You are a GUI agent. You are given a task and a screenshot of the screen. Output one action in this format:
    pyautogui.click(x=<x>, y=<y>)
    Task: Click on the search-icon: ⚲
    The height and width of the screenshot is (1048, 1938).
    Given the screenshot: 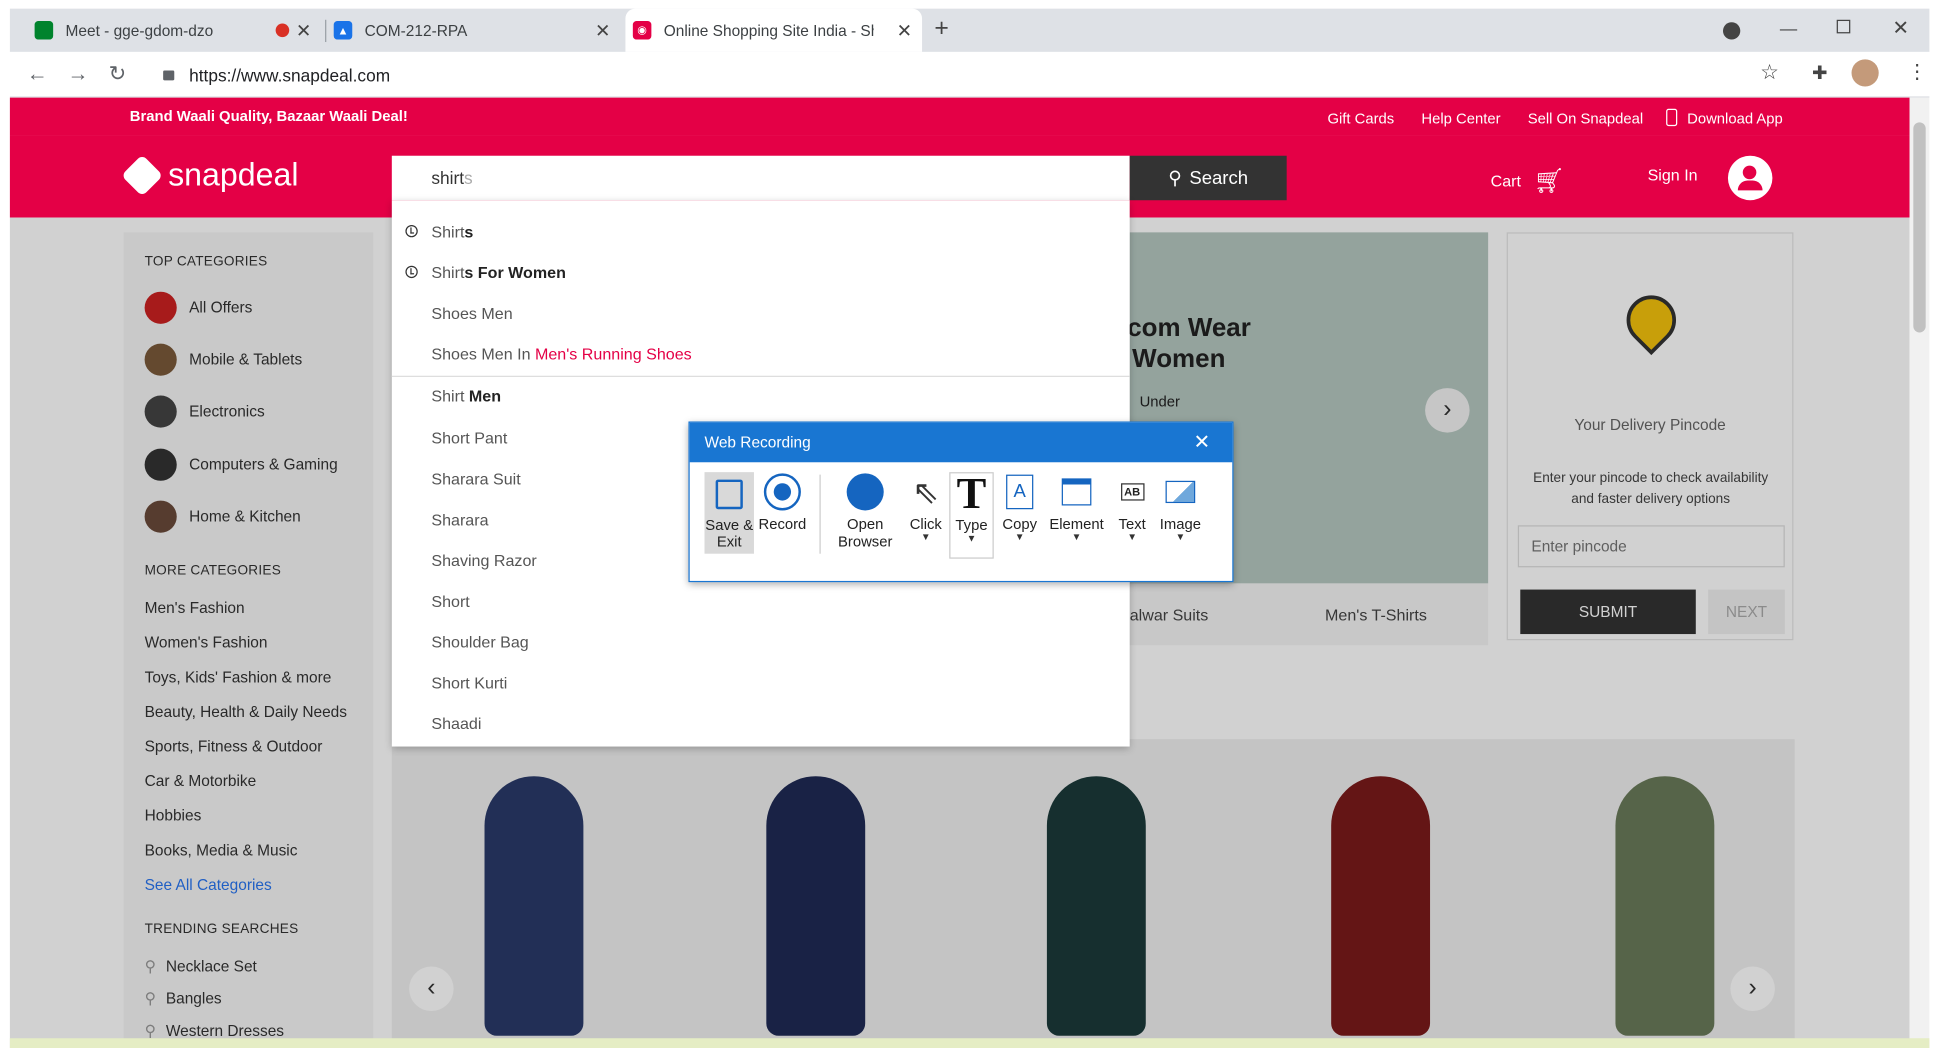 What is the action you would take?
    pyautogui.click(x=1175, y=179)
    